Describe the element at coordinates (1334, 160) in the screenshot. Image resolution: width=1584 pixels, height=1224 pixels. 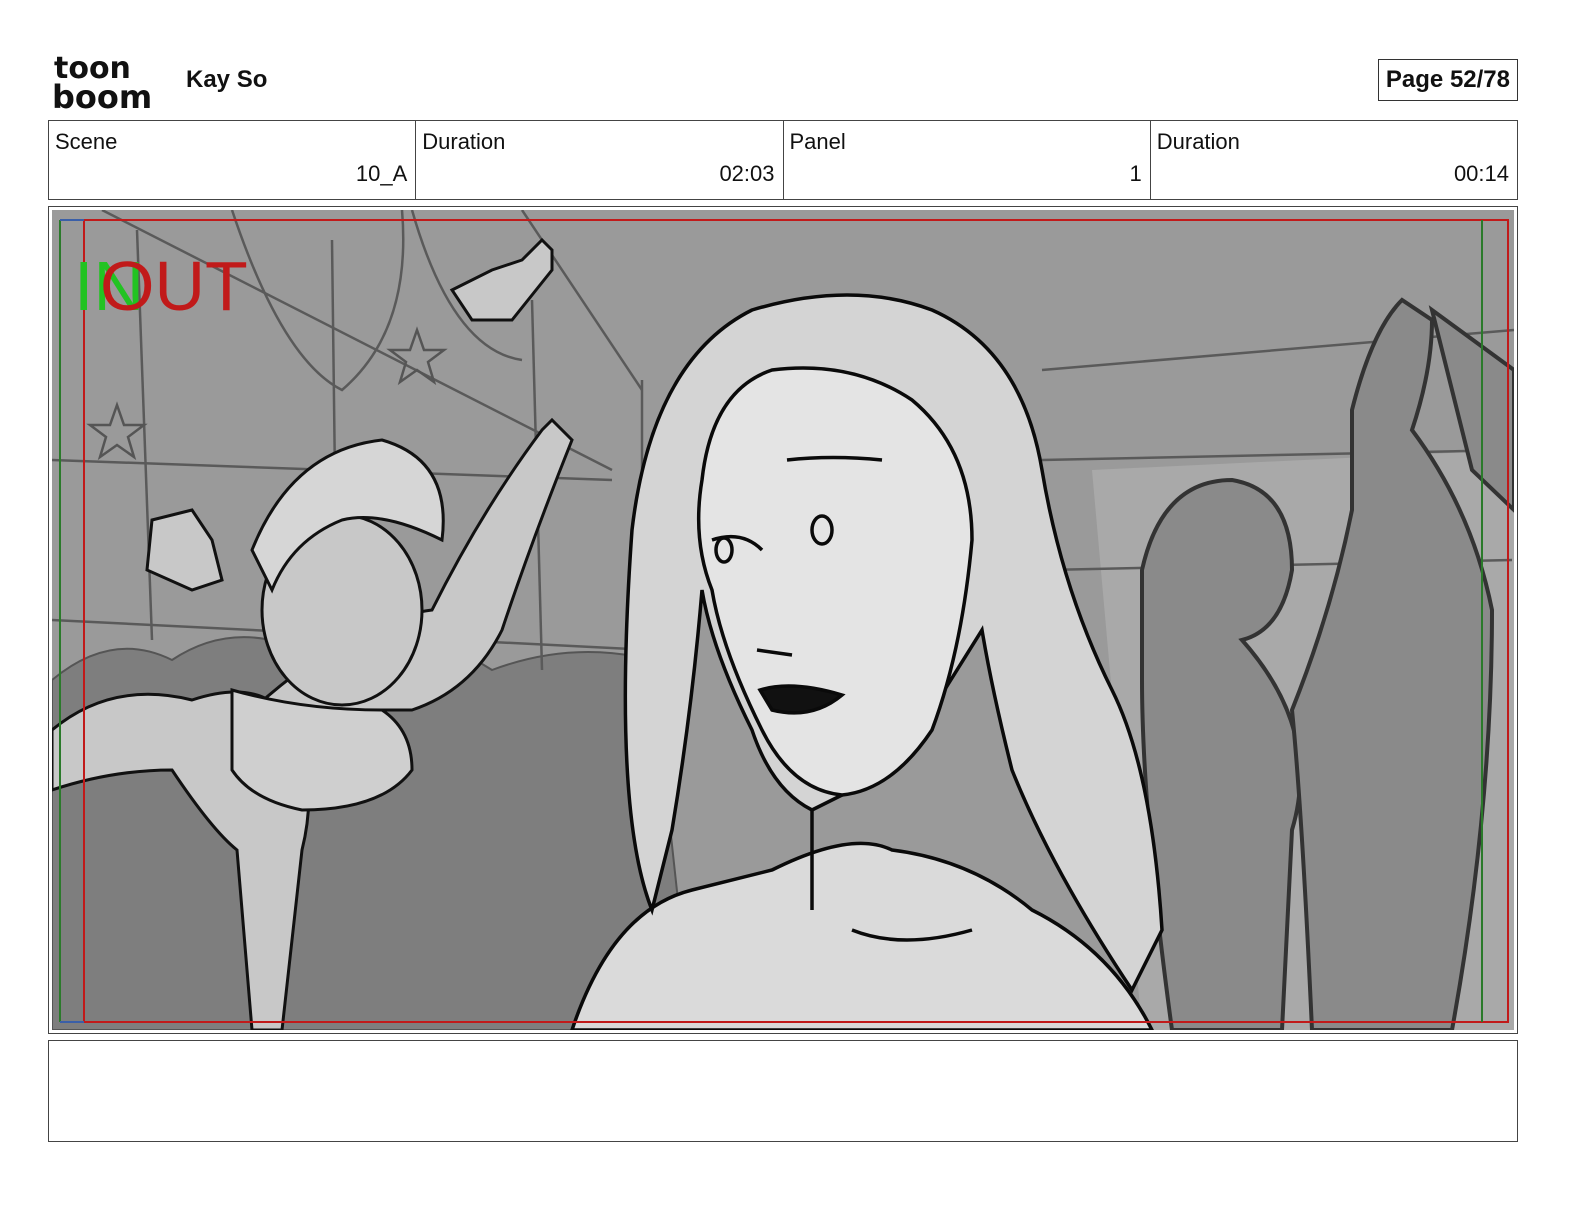
I see `panel-duration-cell: Duration 00:14` at that location.